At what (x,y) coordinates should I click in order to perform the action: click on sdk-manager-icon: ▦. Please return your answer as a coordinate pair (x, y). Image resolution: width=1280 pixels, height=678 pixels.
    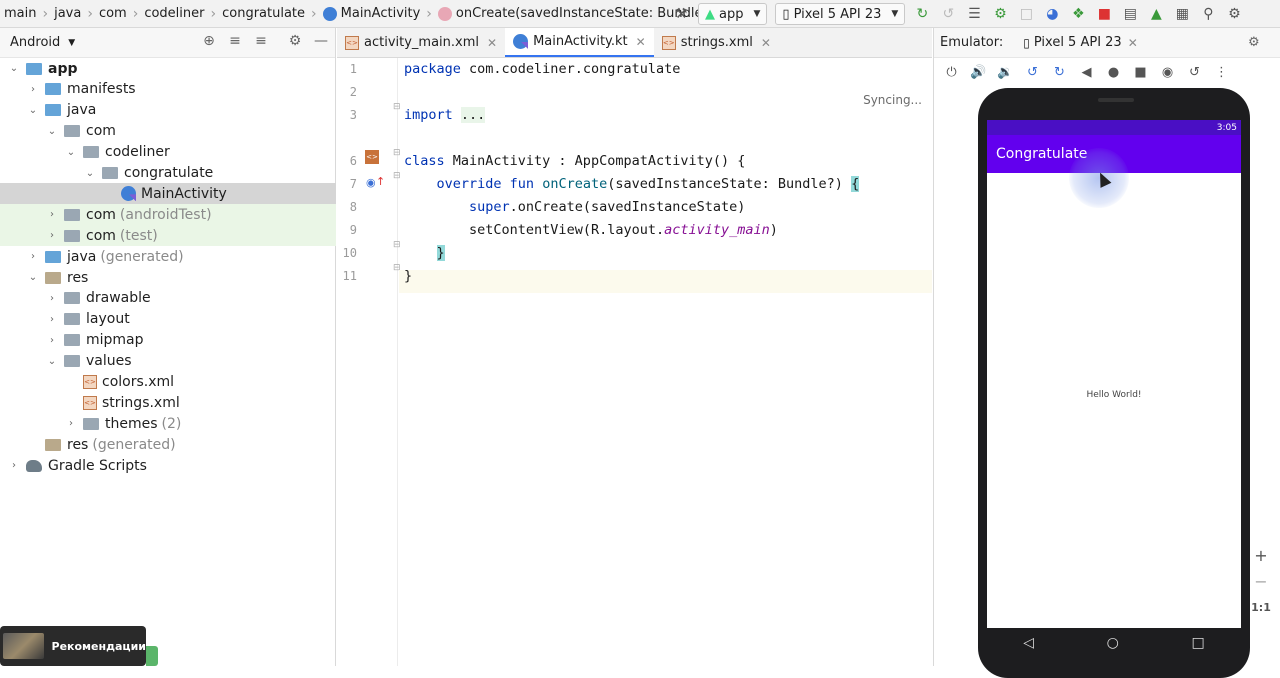
    Looking at the image, I should click on (1182, 14).